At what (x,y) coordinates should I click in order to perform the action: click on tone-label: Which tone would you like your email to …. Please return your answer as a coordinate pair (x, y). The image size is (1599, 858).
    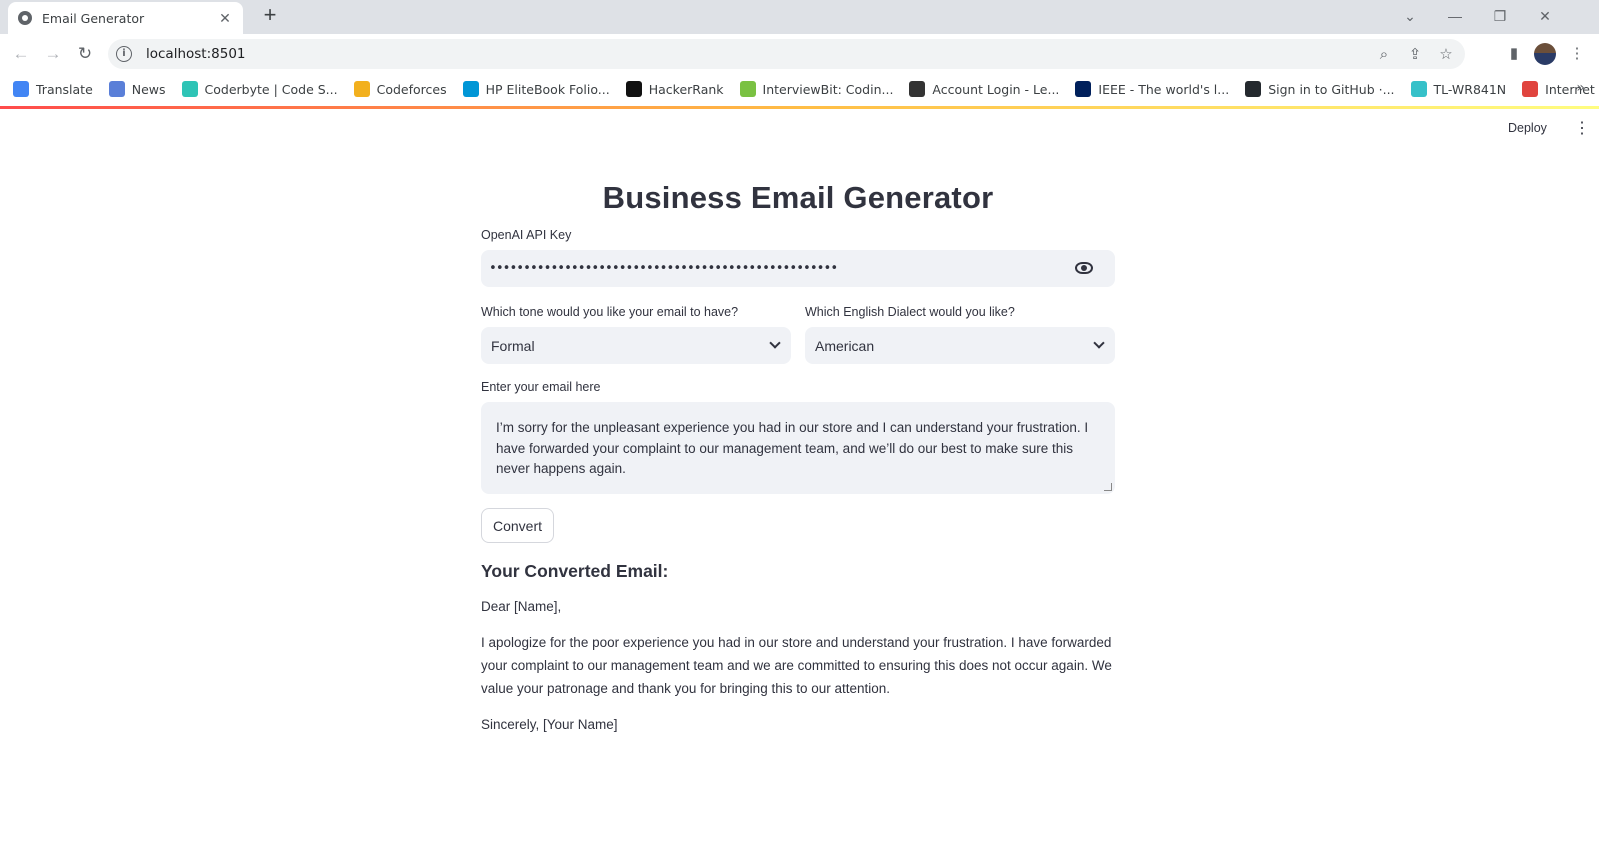
    Looking at the image, I should click on (610, 312).